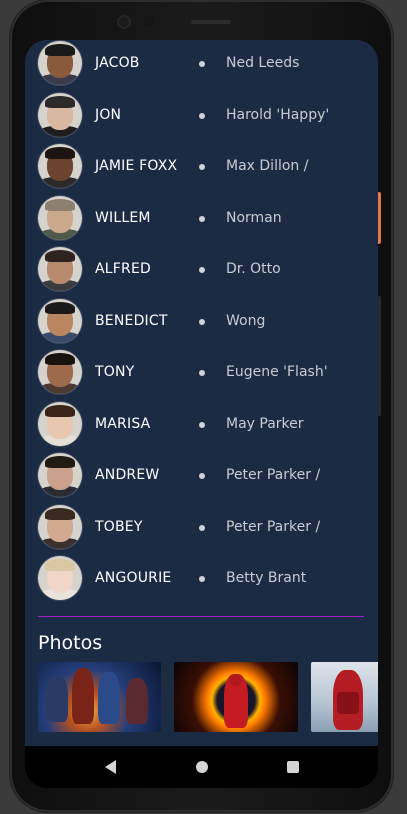 Image resolution: width=407 pixels, height=814 pixels. I want to click on cast-row: JAMIE FOXX Max Dillon /, so click(201, 167).